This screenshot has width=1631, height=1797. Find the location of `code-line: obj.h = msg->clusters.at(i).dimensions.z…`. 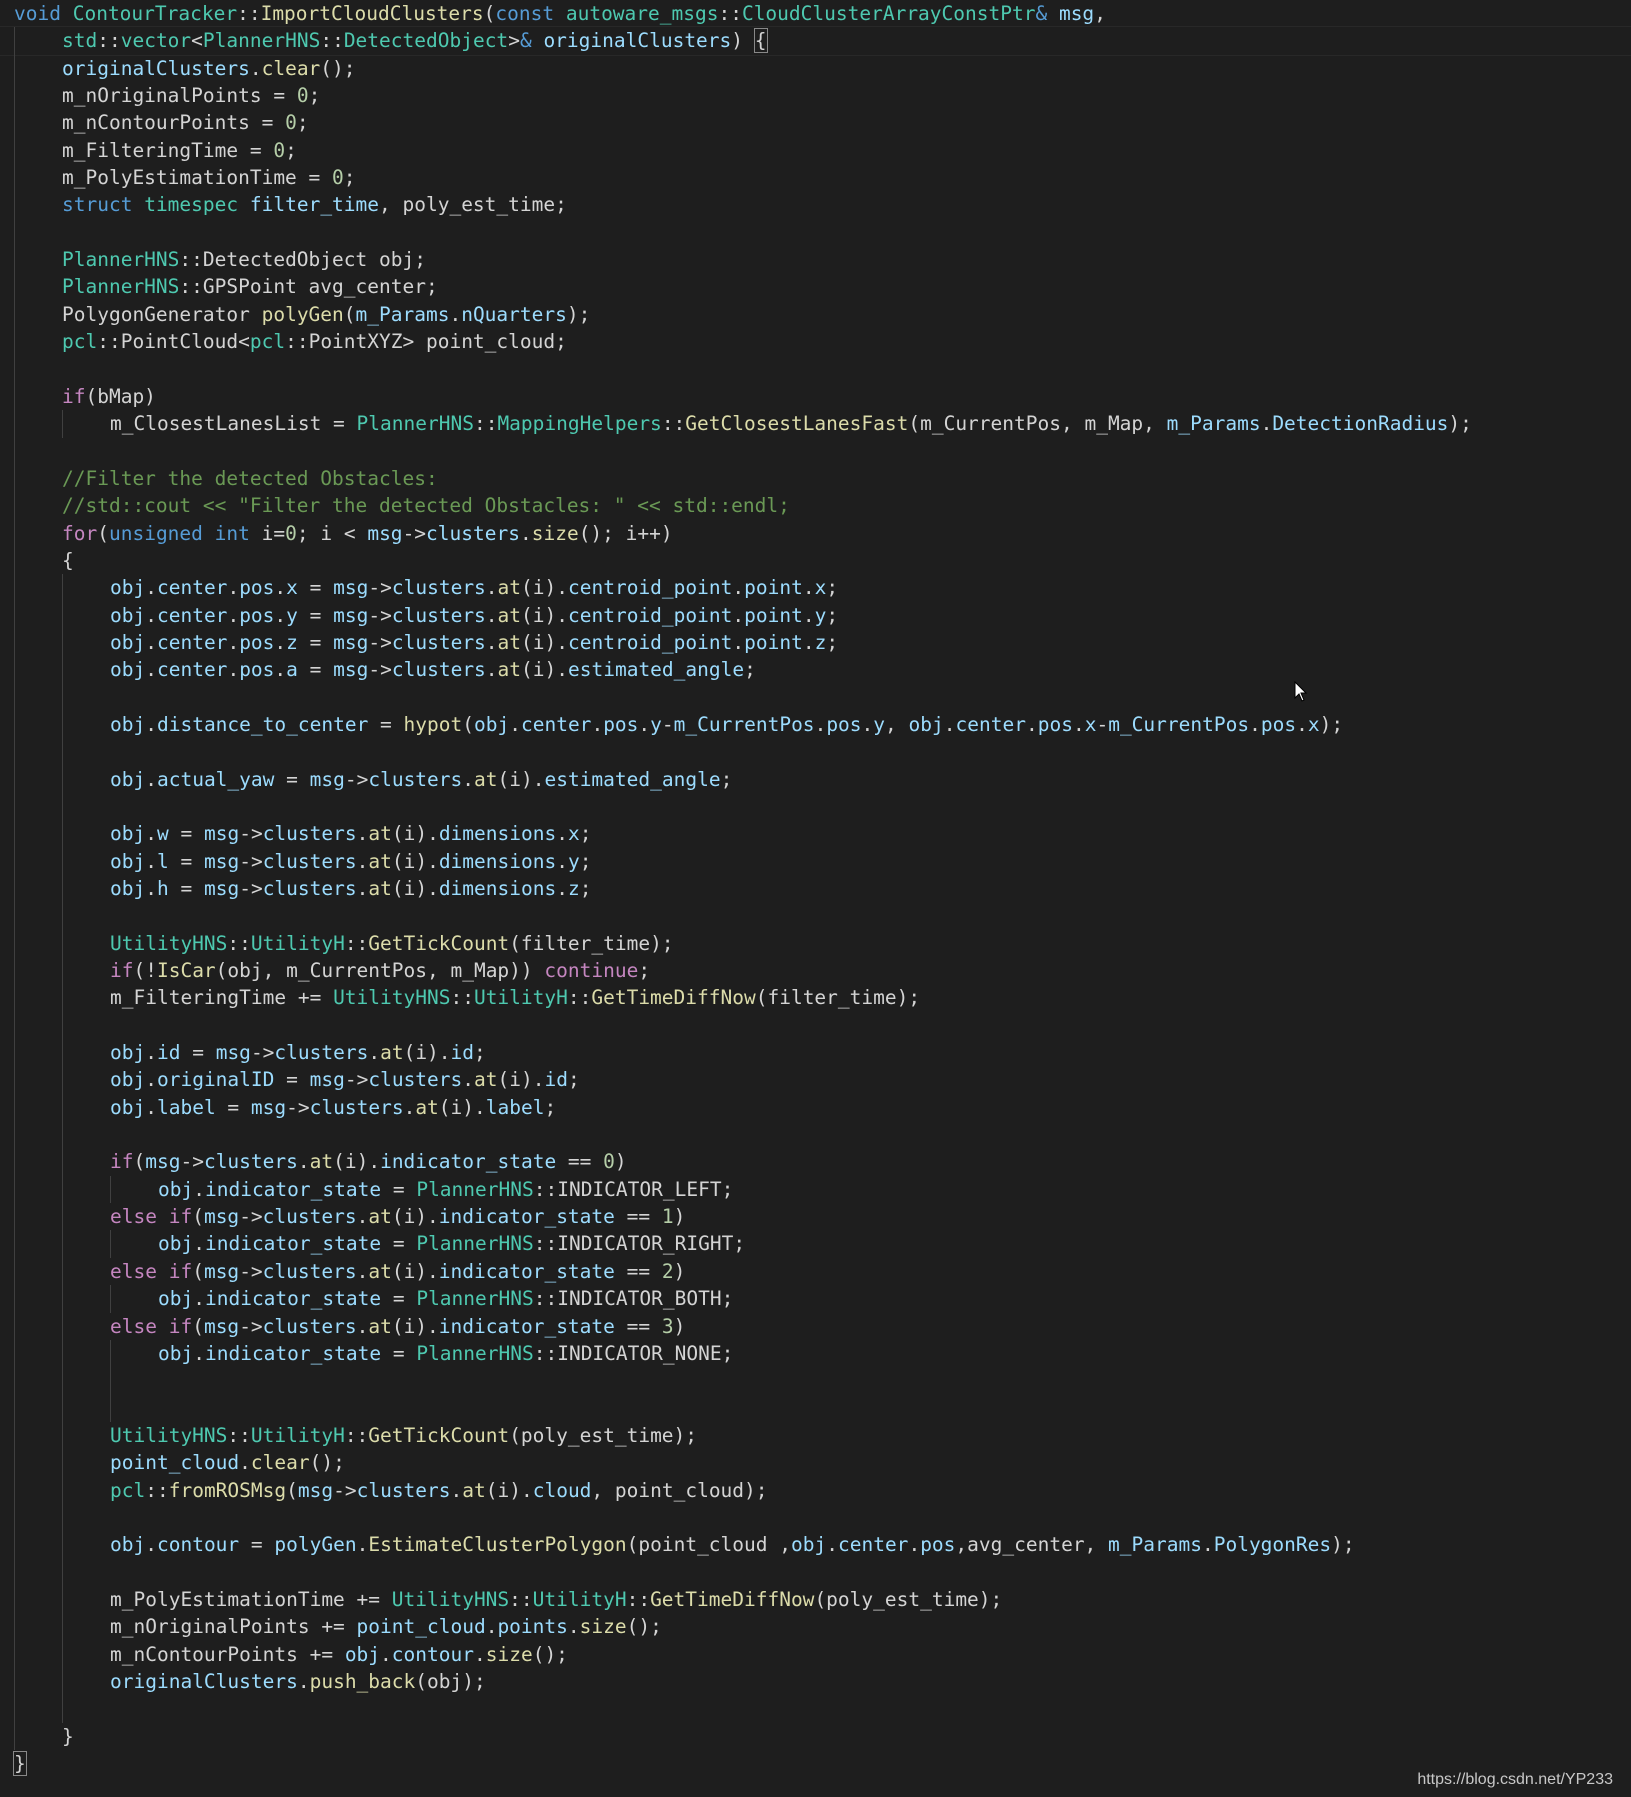

code-line: obj.h = msg->clusters.at(i).dimensions.z… is located at coordinates (815, 889).